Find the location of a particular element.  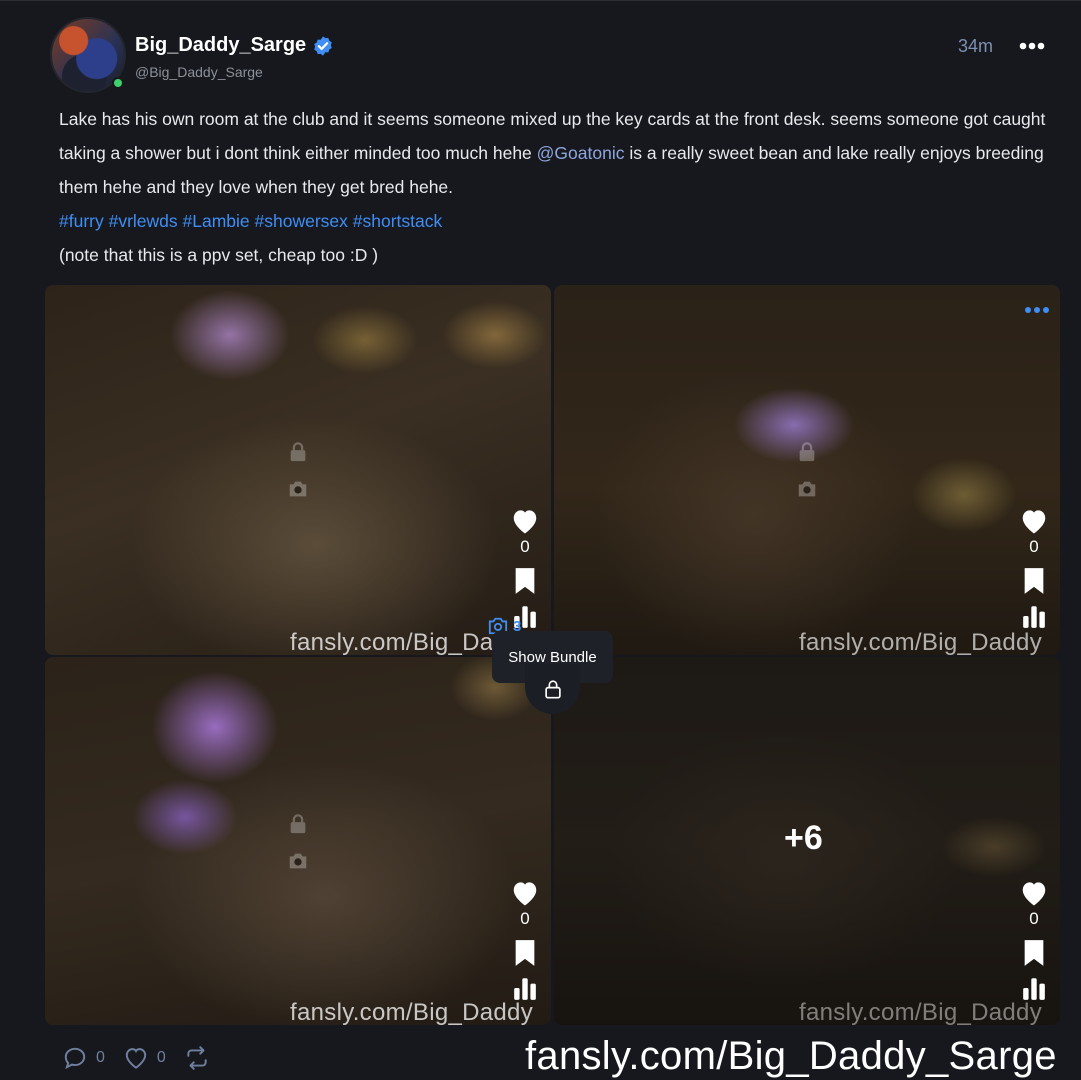

online-status-dot is located at coordinates (118, 83).